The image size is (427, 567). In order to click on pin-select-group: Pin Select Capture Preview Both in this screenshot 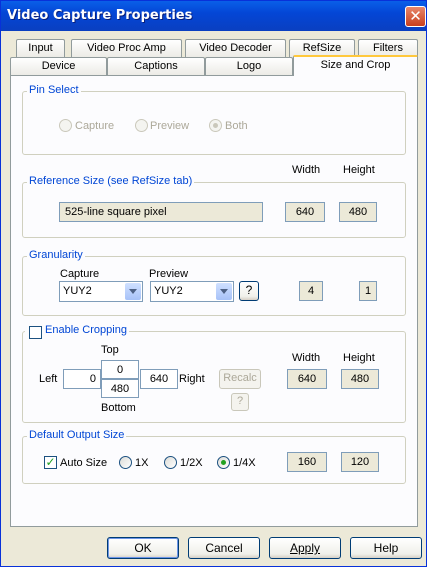, I will do `click(214, 119)`.